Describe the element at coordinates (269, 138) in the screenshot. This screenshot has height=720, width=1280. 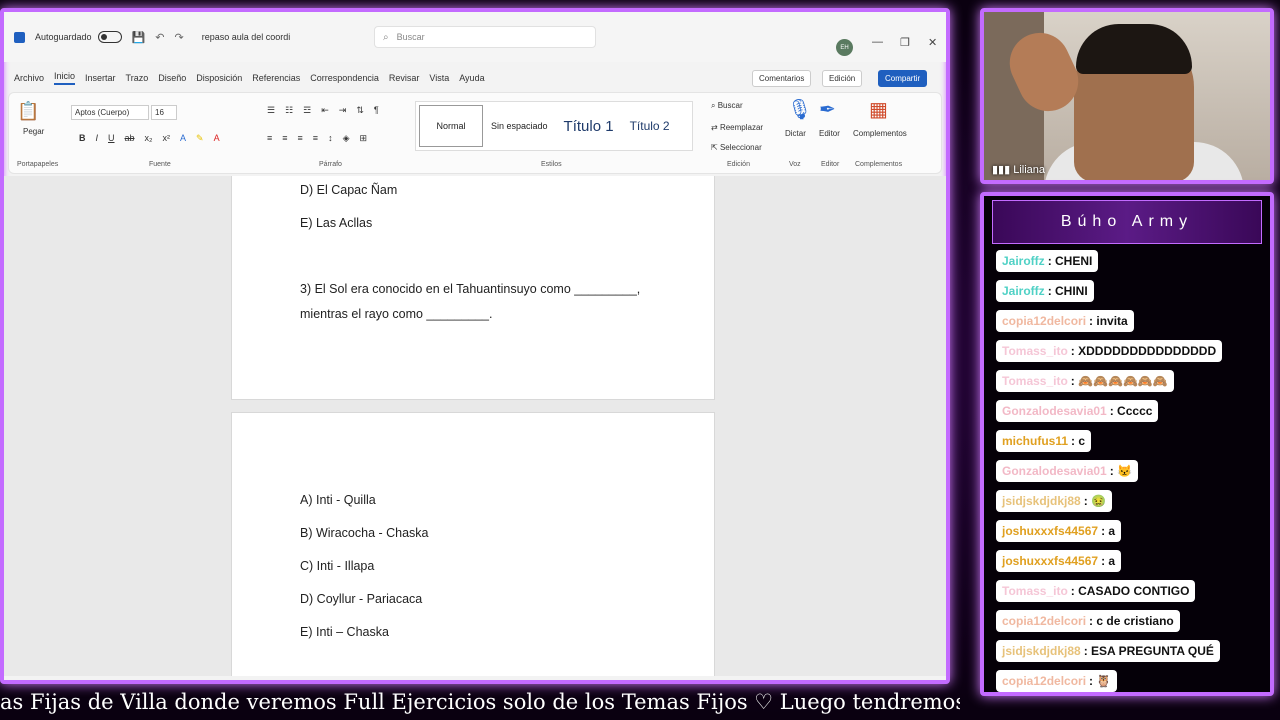
I see `align-left-icon: ≡` at that location.